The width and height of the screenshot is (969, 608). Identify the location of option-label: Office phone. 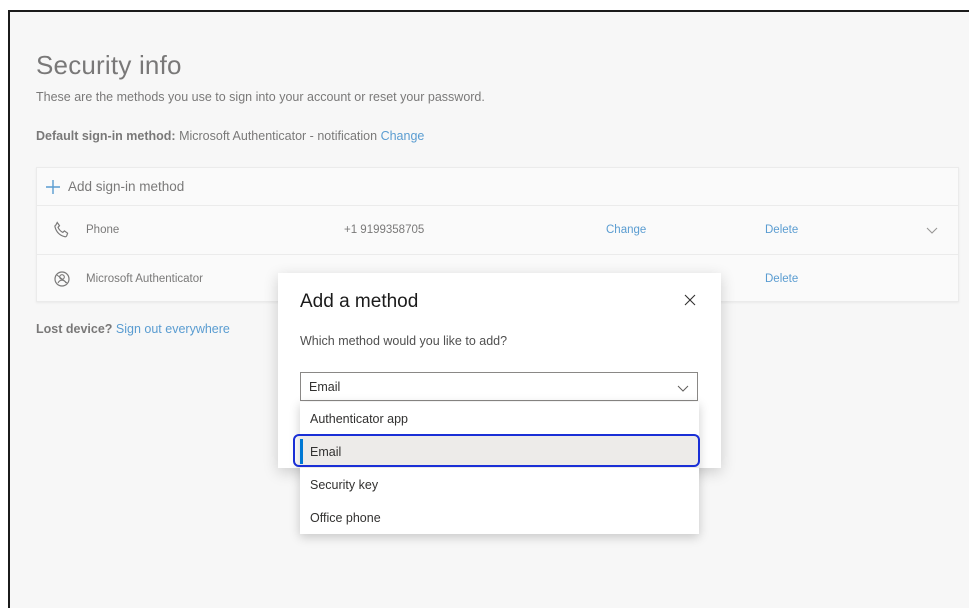
(345, 517).